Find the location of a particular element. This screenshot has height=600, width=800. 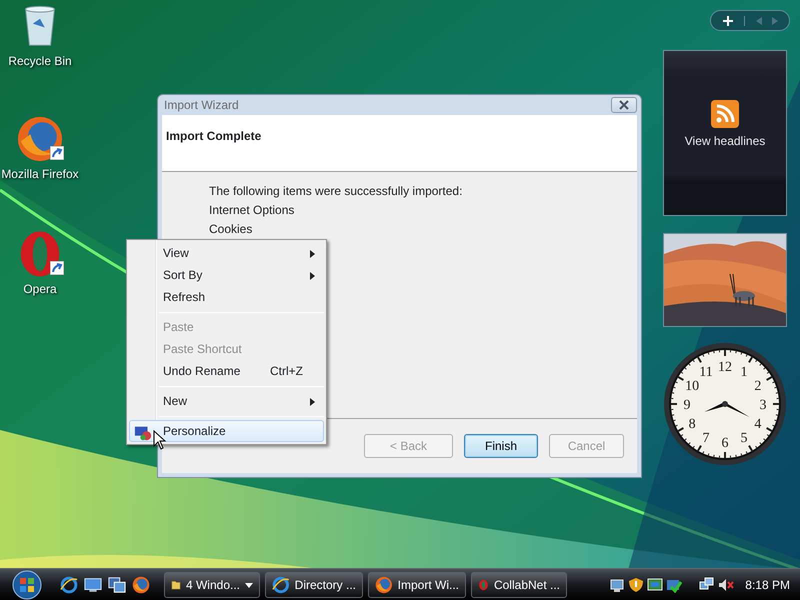

close-icon is located at coordinates (624, 105).